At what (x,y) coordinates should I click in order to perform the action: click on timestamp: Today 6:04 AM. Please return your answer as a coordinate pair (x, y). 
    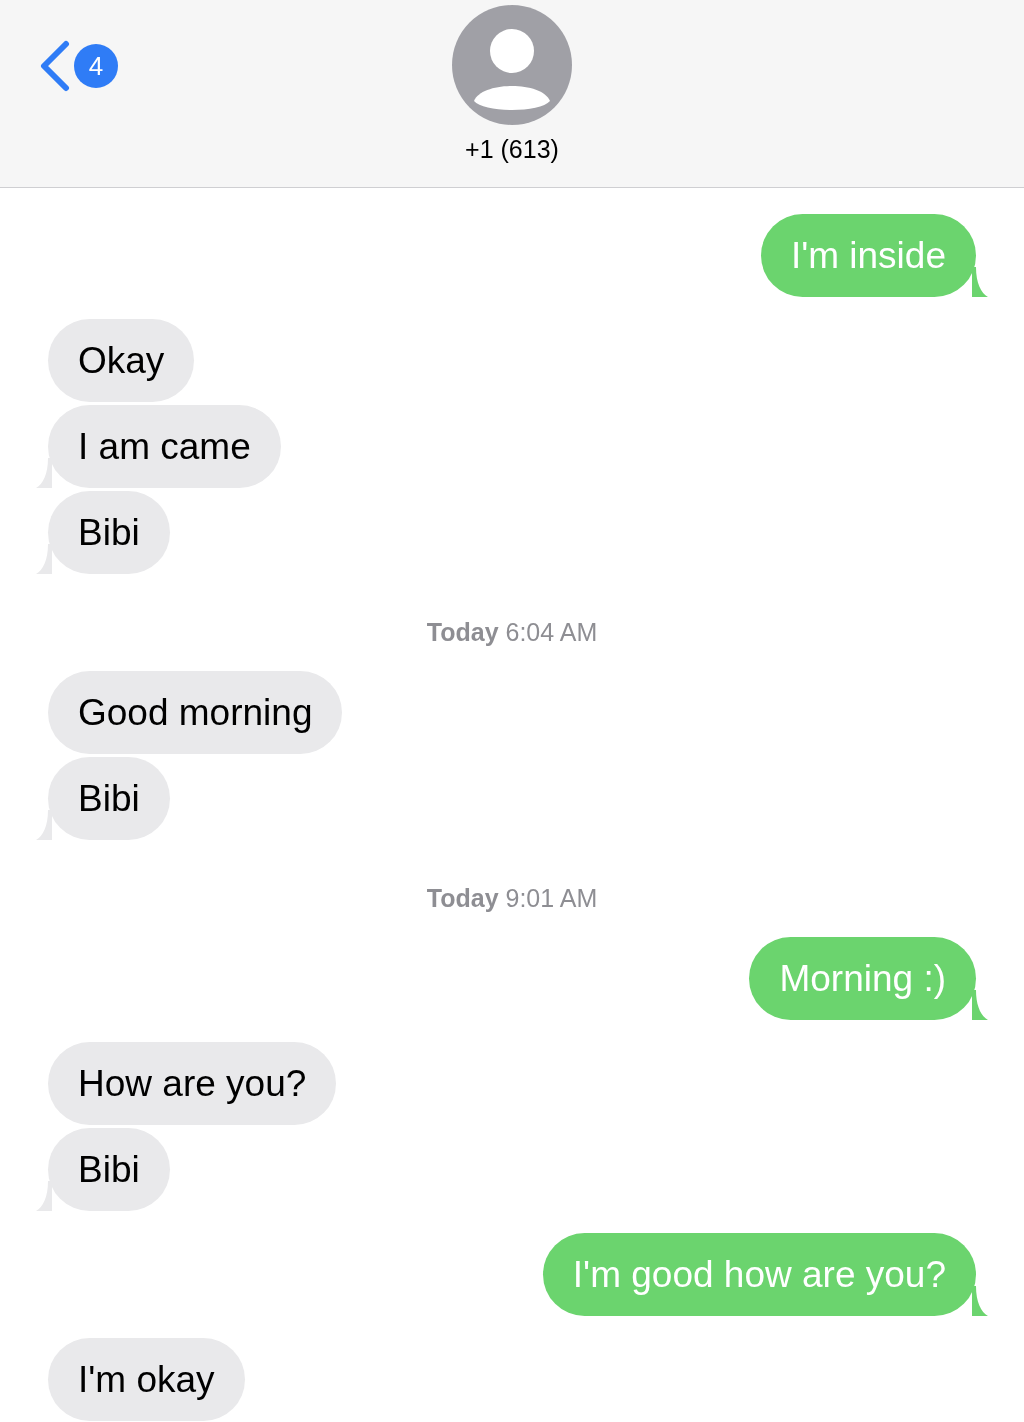
    Looking at the image, I should click on (512, 632).